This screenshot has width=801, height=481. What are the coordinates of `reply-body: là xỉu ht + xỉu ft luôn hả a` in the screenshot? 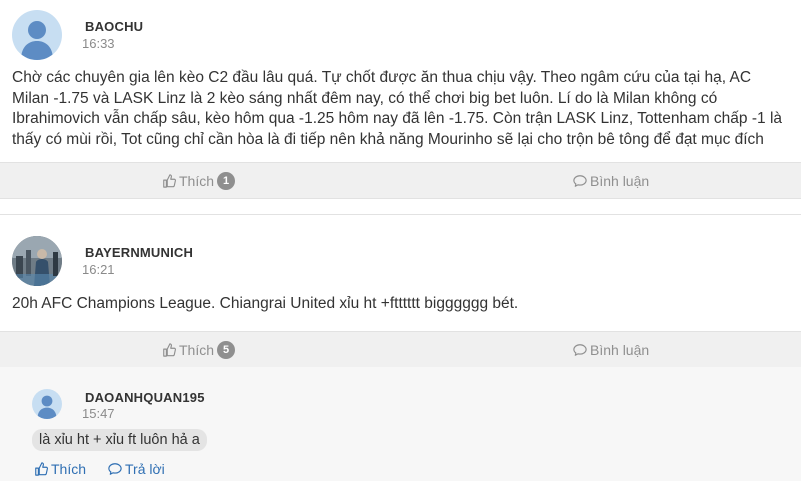 It's located at (119, 440).